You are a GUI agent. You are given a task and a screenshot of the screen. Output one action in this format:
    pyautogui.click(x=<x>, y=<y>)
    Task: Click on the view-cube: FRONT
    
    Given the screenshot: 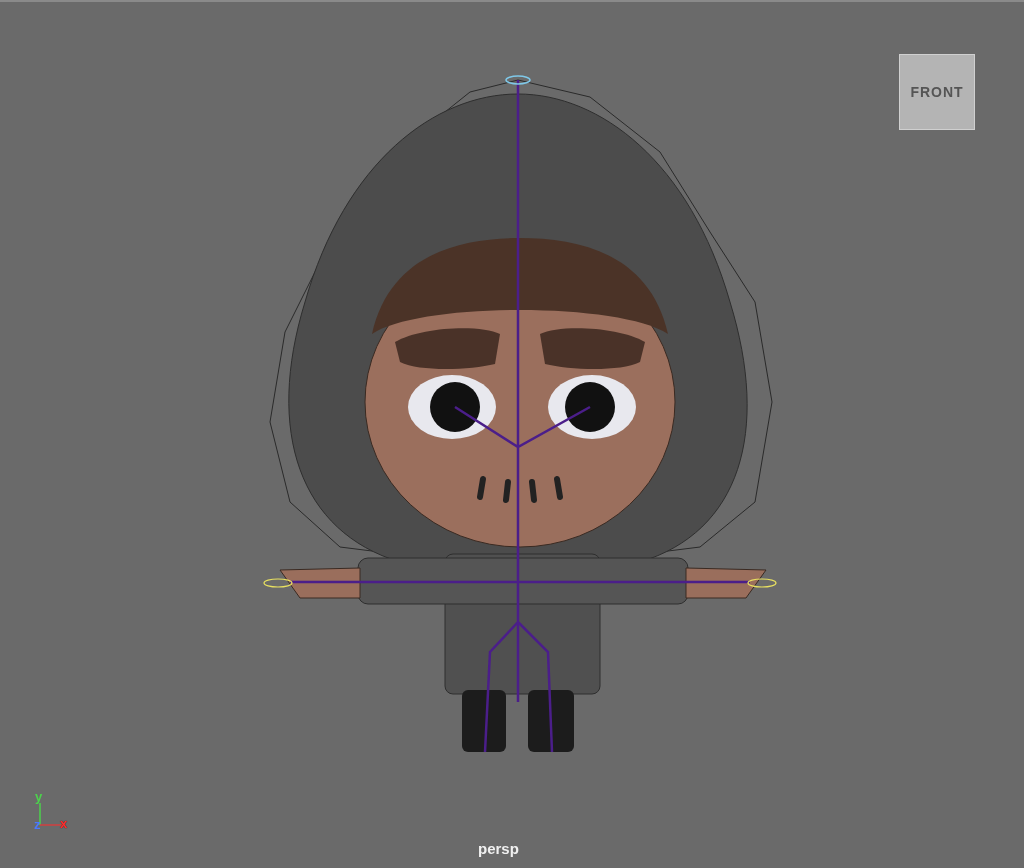 What is the action you would take?
    pyautogui.click(x=937, y=92)
    